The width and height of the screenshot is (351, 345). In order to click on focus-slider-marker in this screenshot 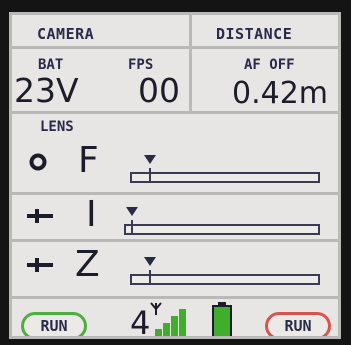, I will do `click(150, 175)`.